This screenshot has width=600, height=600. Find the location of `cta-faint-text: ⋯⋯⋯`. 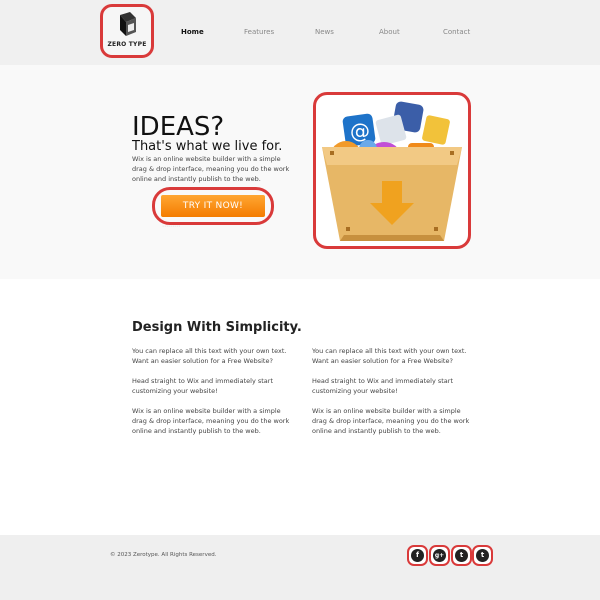

cta-faint-text: ⋯⋯⋯ is located at coordinates (171, 226).